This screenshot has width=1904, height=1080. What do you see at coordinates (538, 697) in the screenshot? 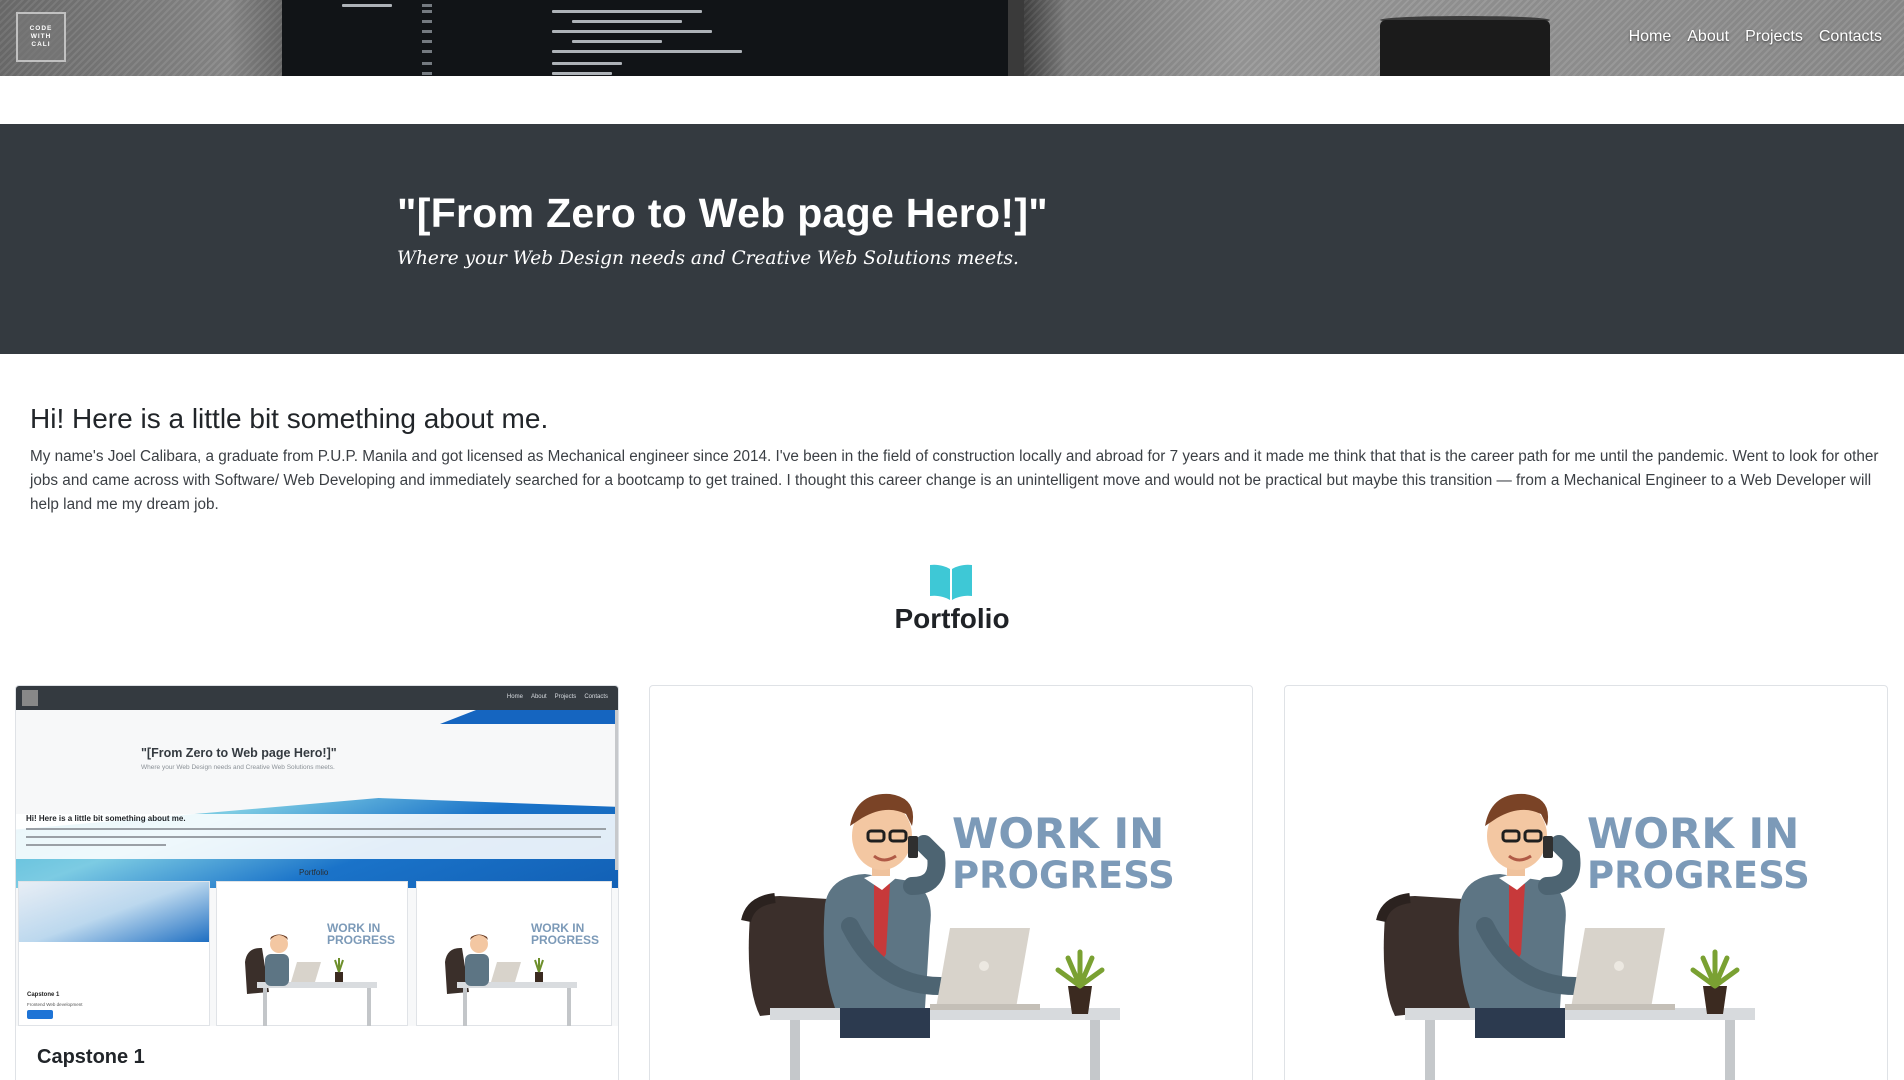
I see `preview-nav-about: About` at bounding box center [538, 697].